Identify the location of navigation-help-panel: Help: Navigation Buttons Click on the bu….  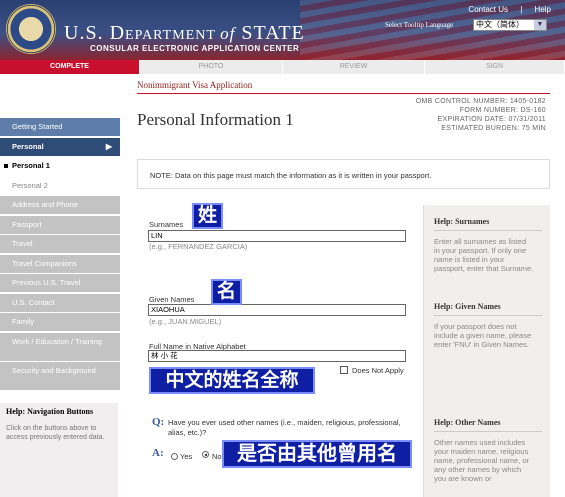
(59, 450).